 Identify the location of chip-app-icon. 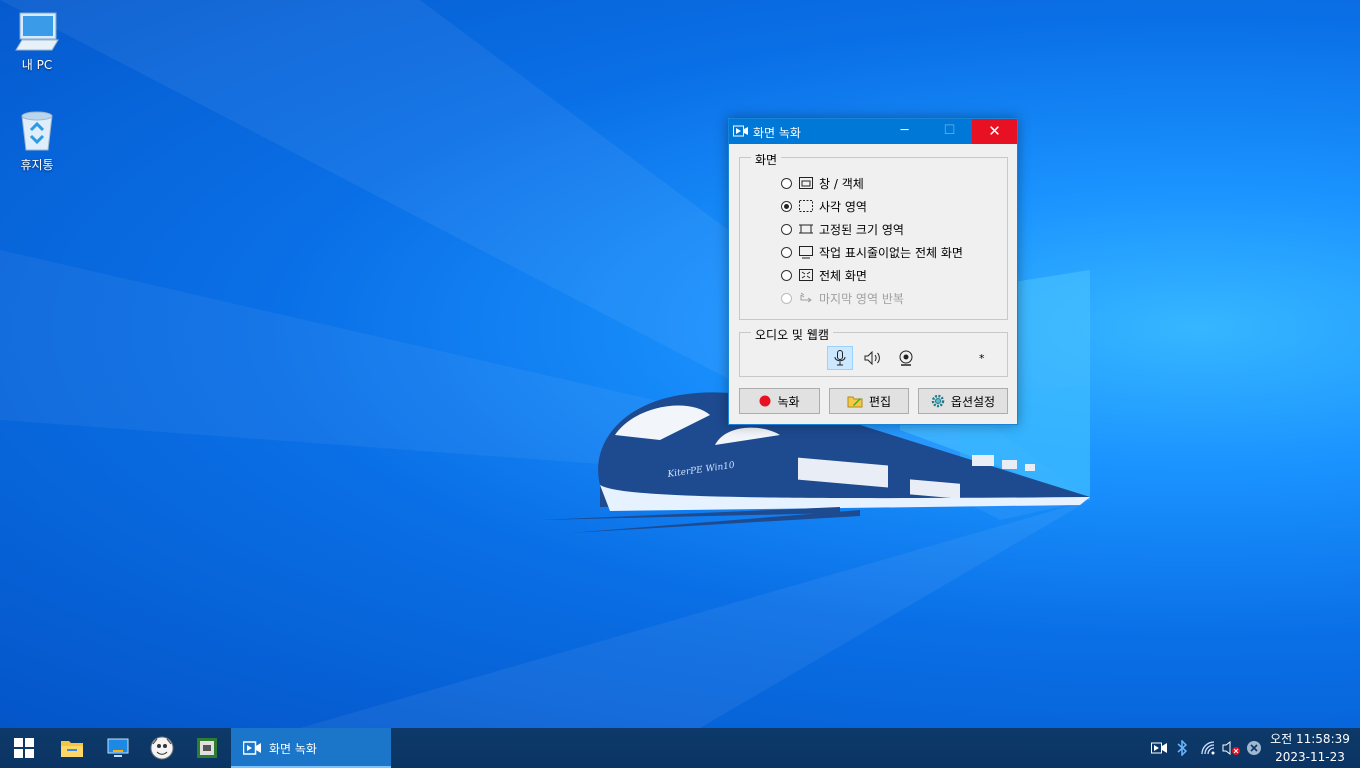
(207, 748).